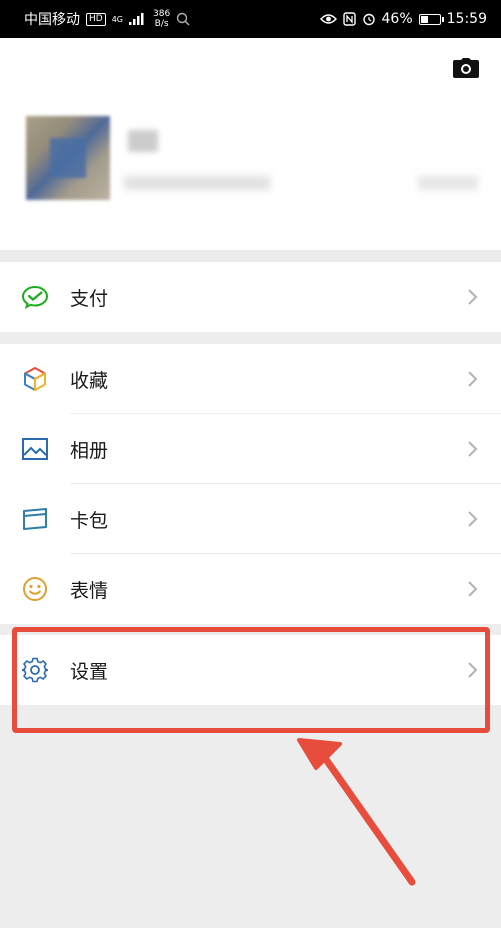 This screenshot has height=928, width=501. What do you see at coordinates (136, 19) in the screenshot?
I see `signal-icon` at bounding box center [136, 19].